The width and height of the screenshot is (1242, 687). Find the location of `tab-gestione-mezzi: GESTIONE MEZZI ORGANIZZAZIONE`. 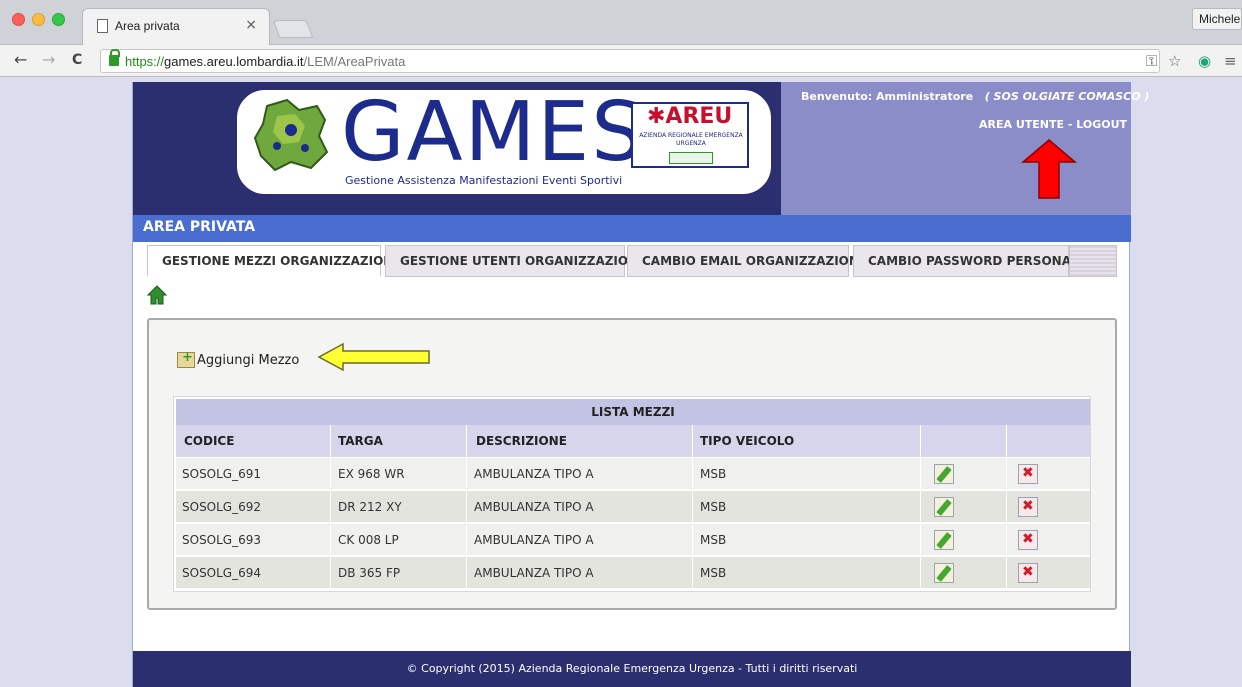

tab-gestione-mezzi: GESTIONE MEZZI ORGANIZZAZIONE is located at coordinates (274, 261).